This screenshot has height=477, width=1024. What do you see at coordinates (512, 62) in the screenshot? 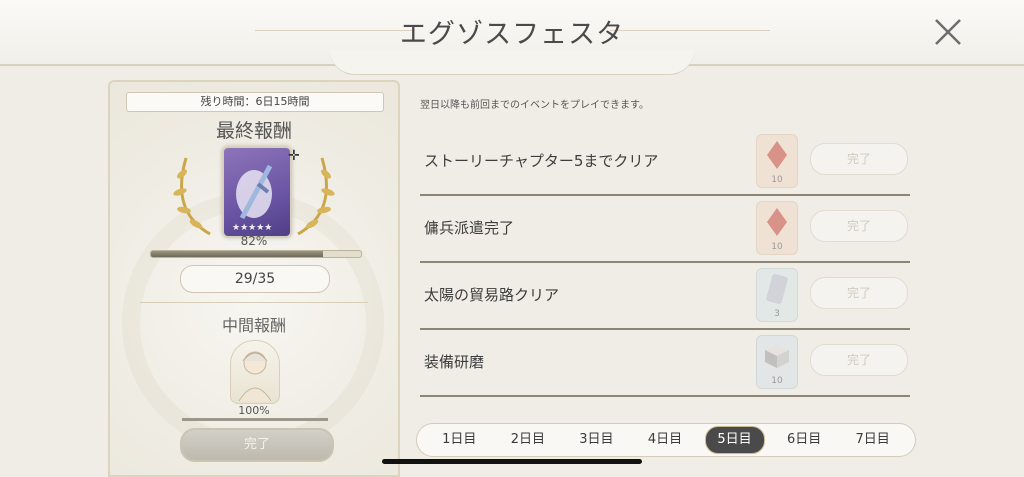
I see `header-scroll-ornament` at bounding box center [512, 62].